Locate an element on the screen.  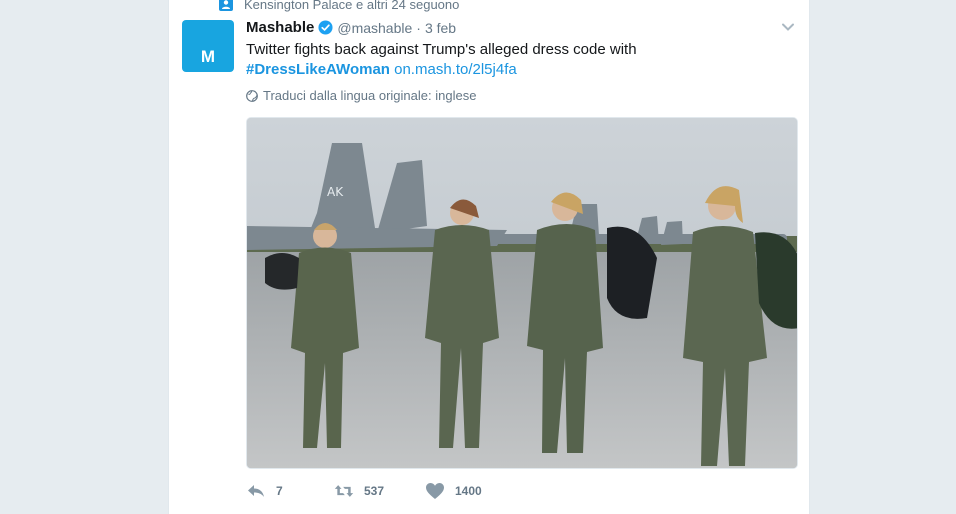
reply-count: 7 is located at coordinates (279, 491).